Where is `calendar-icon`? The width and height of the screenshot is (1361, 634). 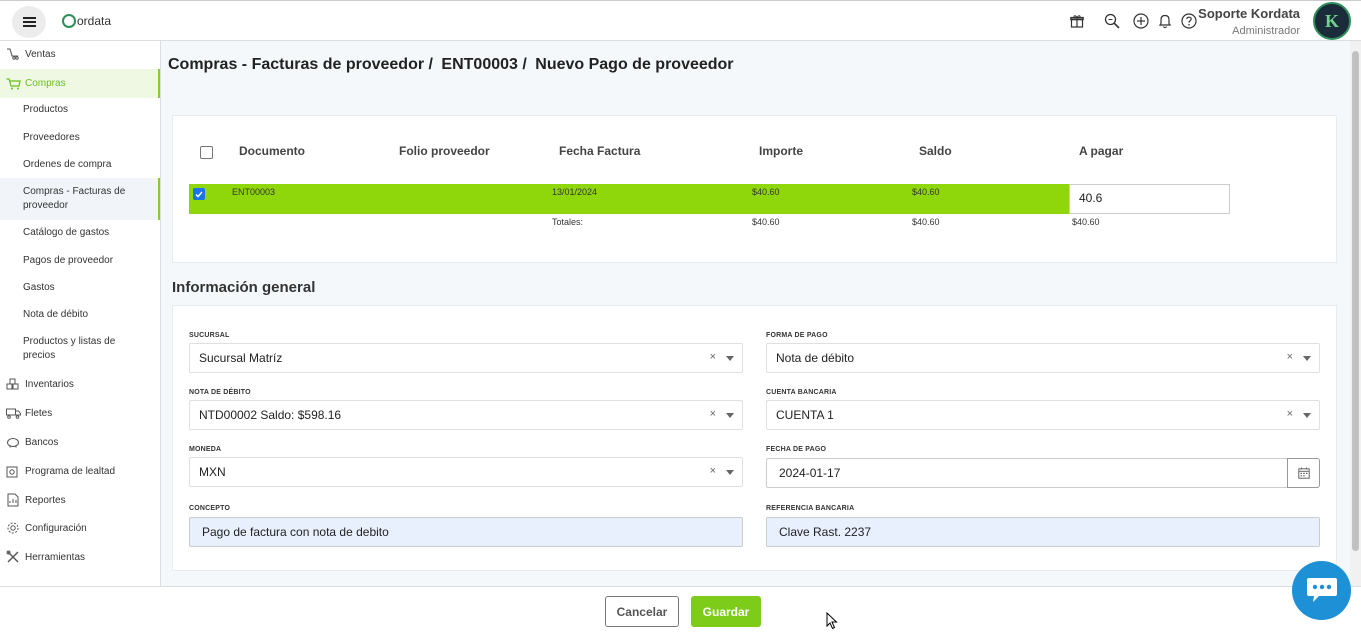
calendar-icon is located at coordinates (1303, 473).